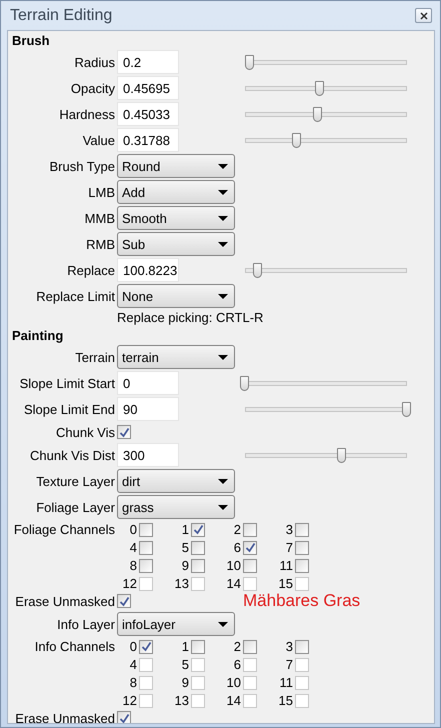 The width and height of the screenshot is (441, 728). I want to click on field-label: Foliage Channels, so click(64, 530).